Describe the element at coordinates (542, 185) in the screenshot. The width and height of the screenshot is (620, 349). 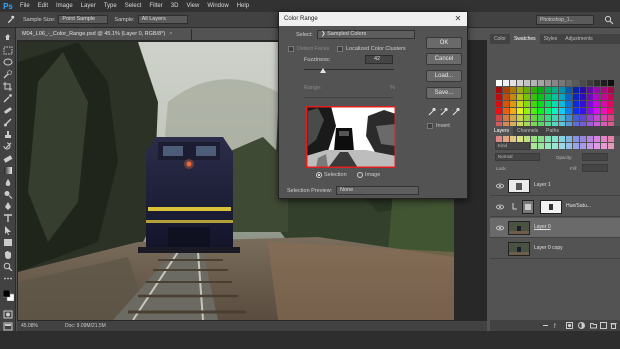
I see `layer1-name: Layer 1` at that location.